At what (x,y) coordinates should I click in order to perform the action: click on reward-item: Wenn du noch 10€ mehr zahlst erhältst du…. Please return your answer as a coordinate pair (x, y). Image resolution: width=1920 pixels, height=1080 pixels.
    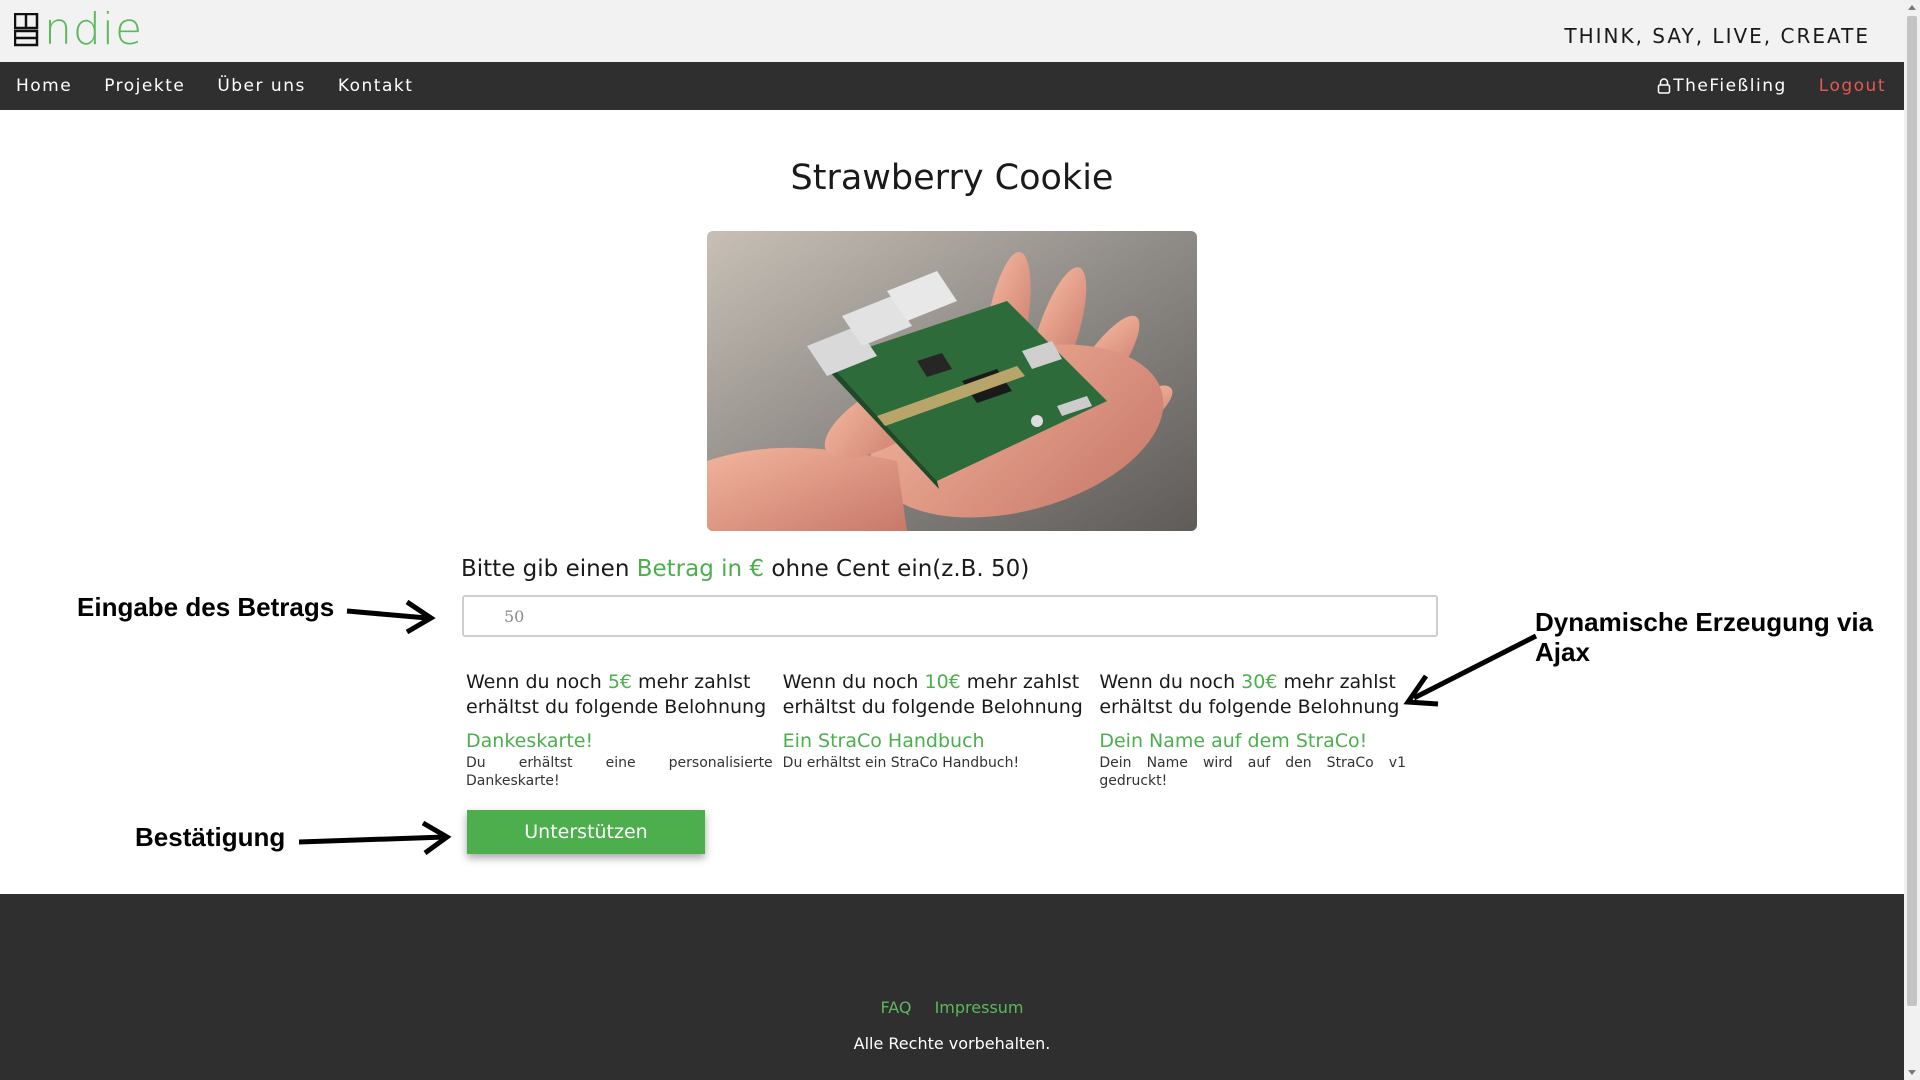
    Looking at the image, I should click on (936, 730).